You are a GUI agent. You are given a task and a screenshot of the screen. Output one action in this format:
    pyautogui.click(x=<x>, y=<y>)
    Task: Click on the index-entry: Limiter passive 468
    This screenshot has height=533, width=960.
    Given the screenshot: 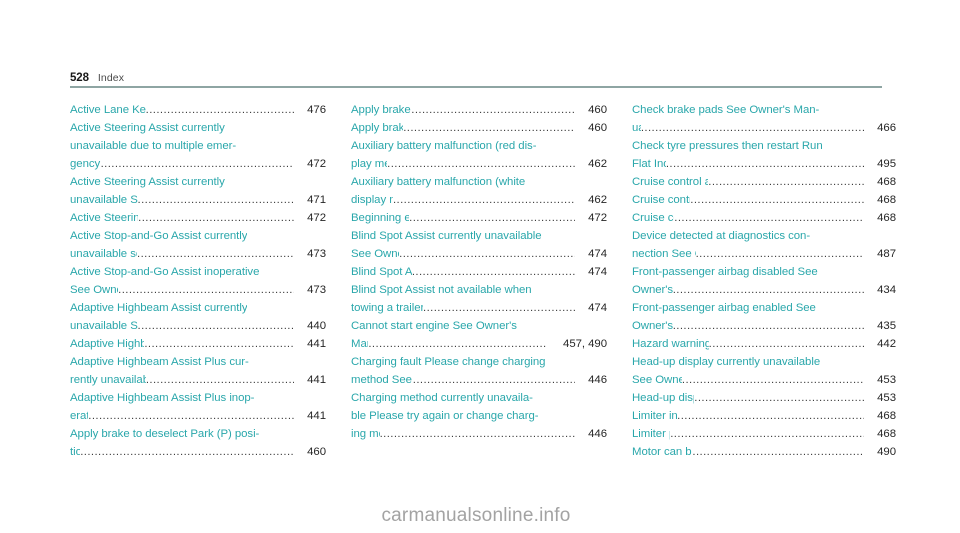 What is the action you would take?
    pyautogui.click(x=764, y=434)
    